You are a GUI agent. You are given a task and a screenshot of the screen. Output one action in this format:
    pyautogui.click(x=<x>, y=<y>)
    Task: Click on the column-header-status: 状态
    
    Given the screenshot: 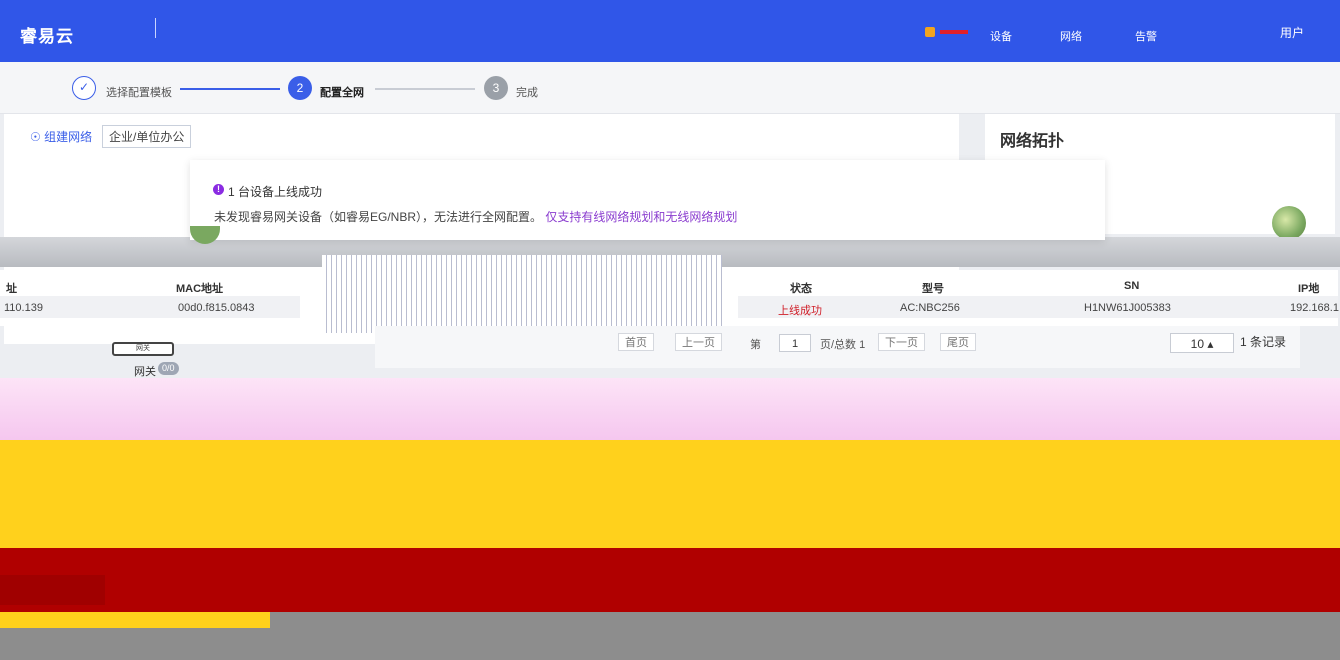 What is the action you would take?
    pyautogui.click(x=801, y=289)
    